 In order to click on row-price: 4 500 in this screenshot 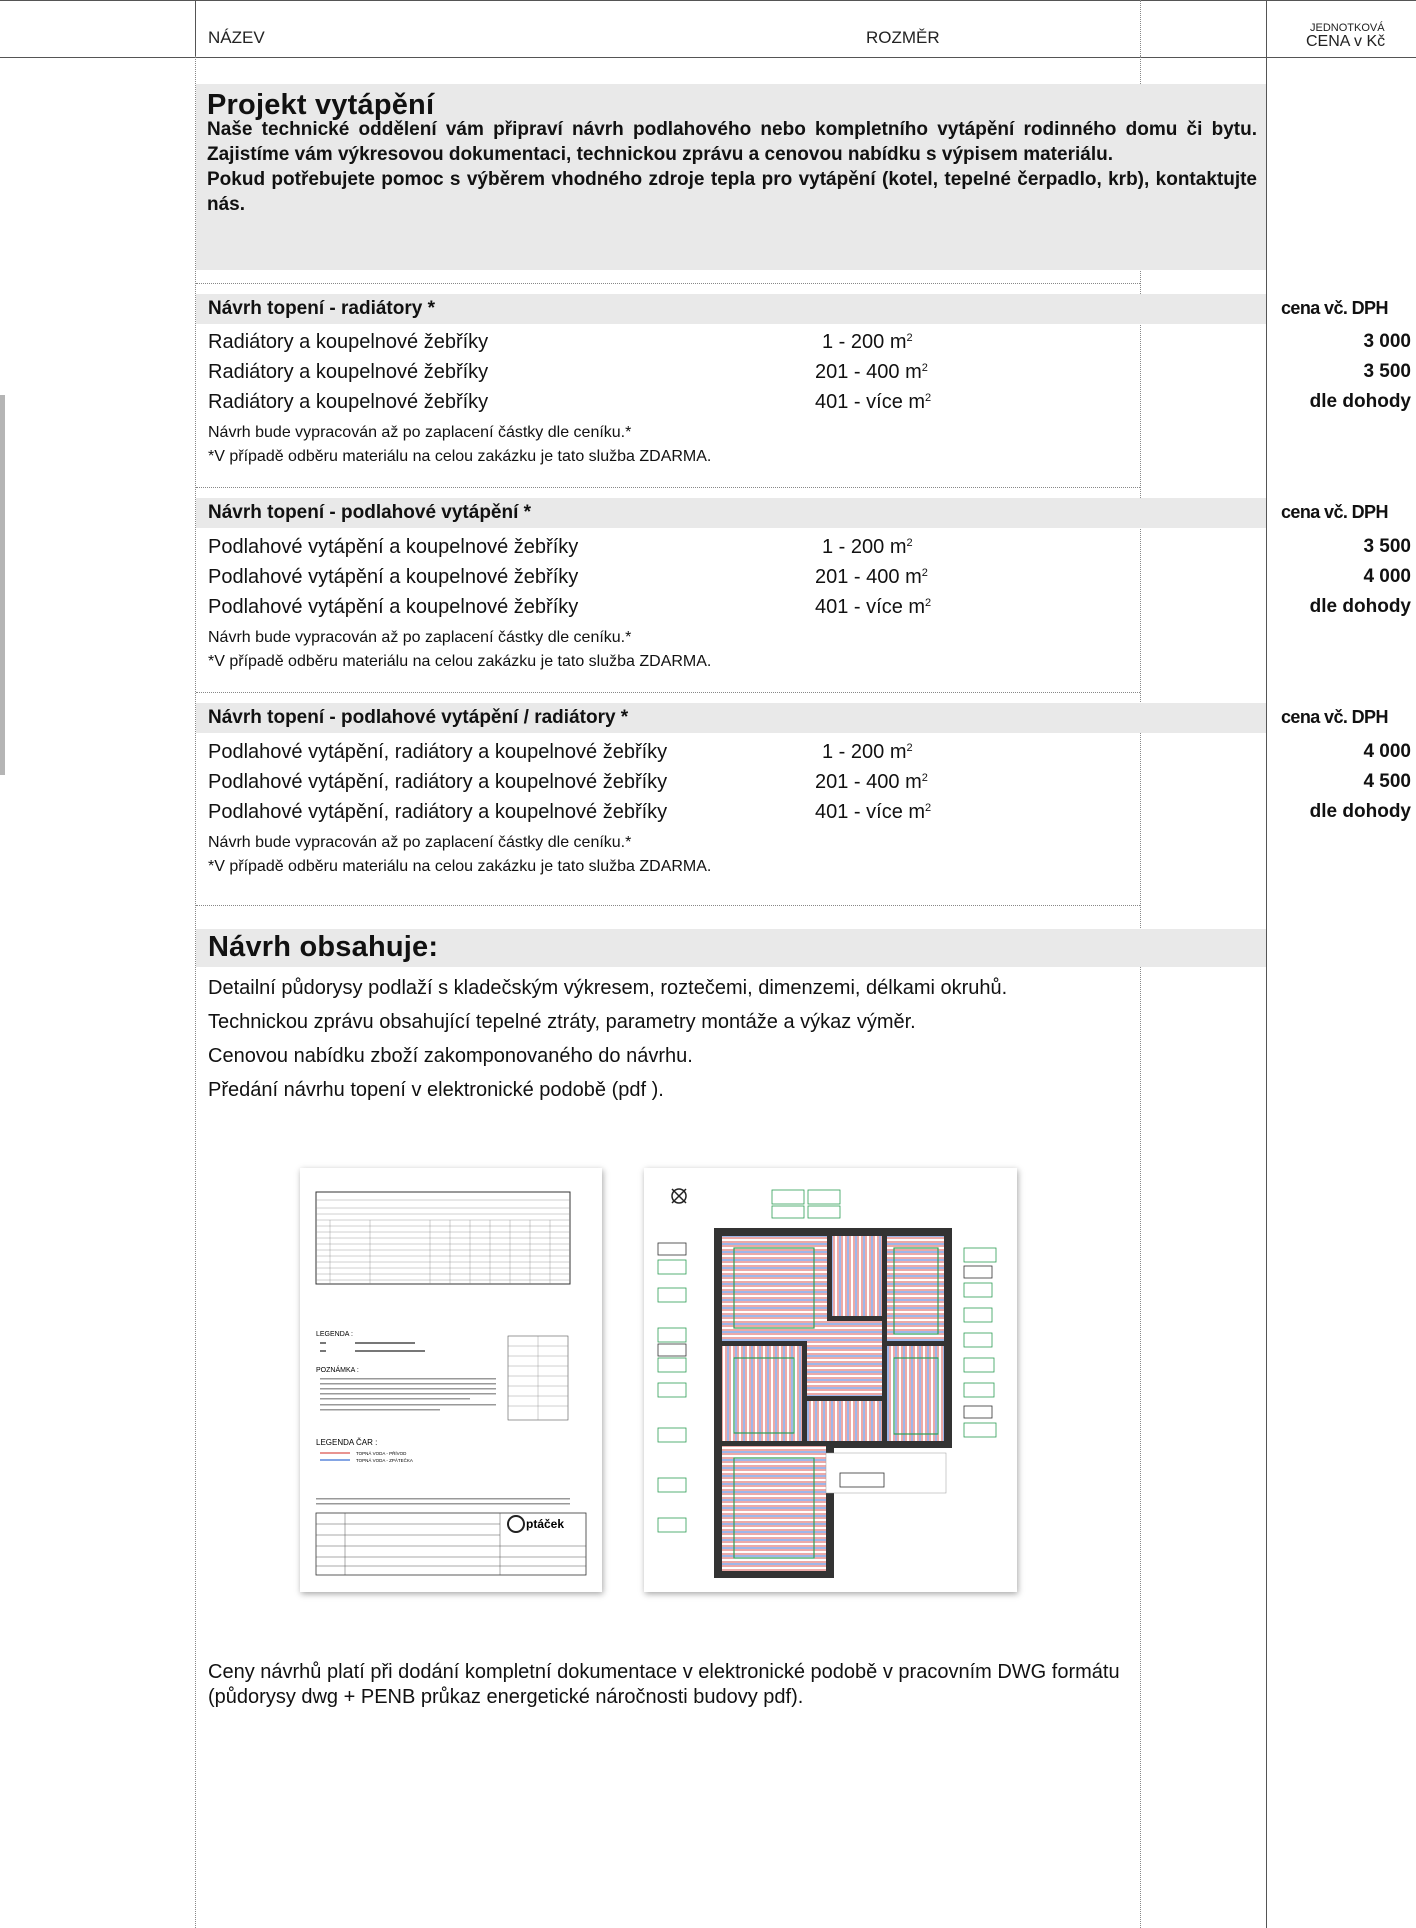, I will do `click(1387, 781)`.